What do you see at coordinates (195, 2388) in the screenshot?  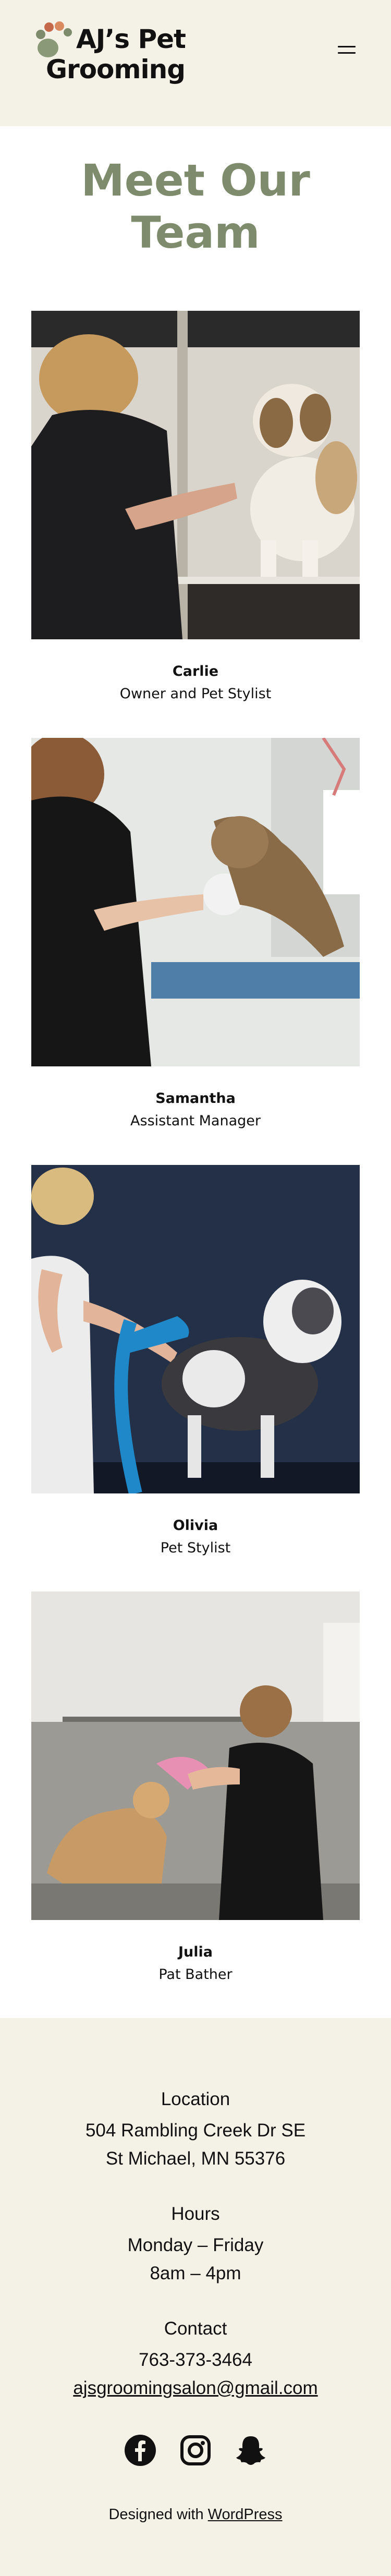 I see `email-link: ajsgroomingsalon@gmail.com` at bounding box center [195, 2388].